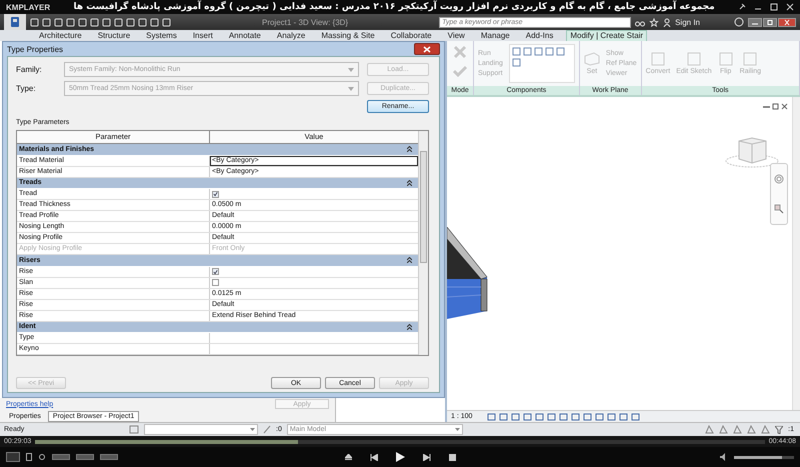 The image size is (800, 467). I want to click on close-button, so click(427, 49).